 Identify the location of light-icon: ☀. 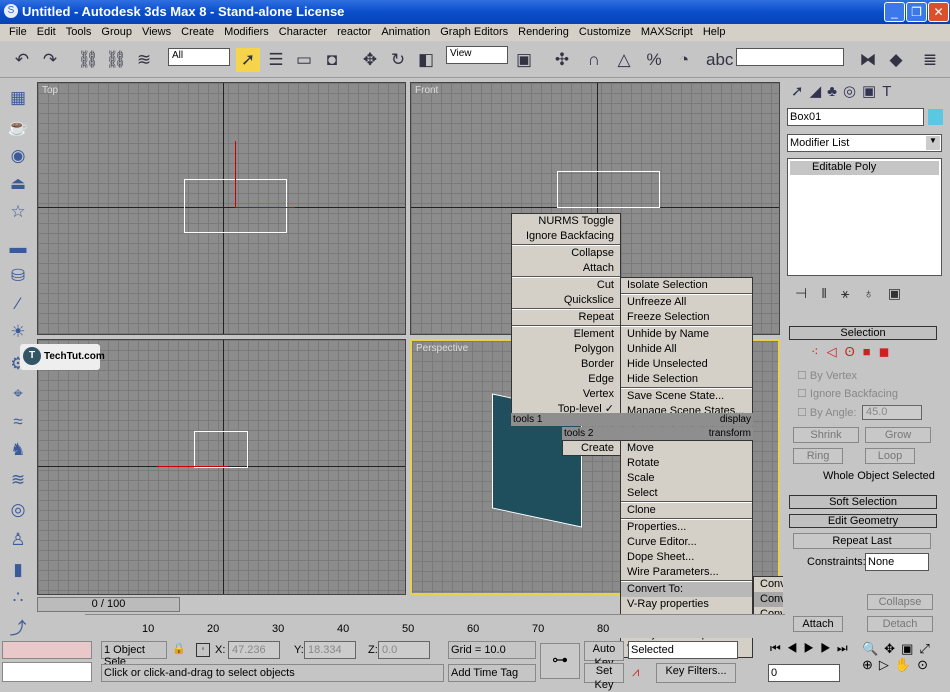
(18, 334).